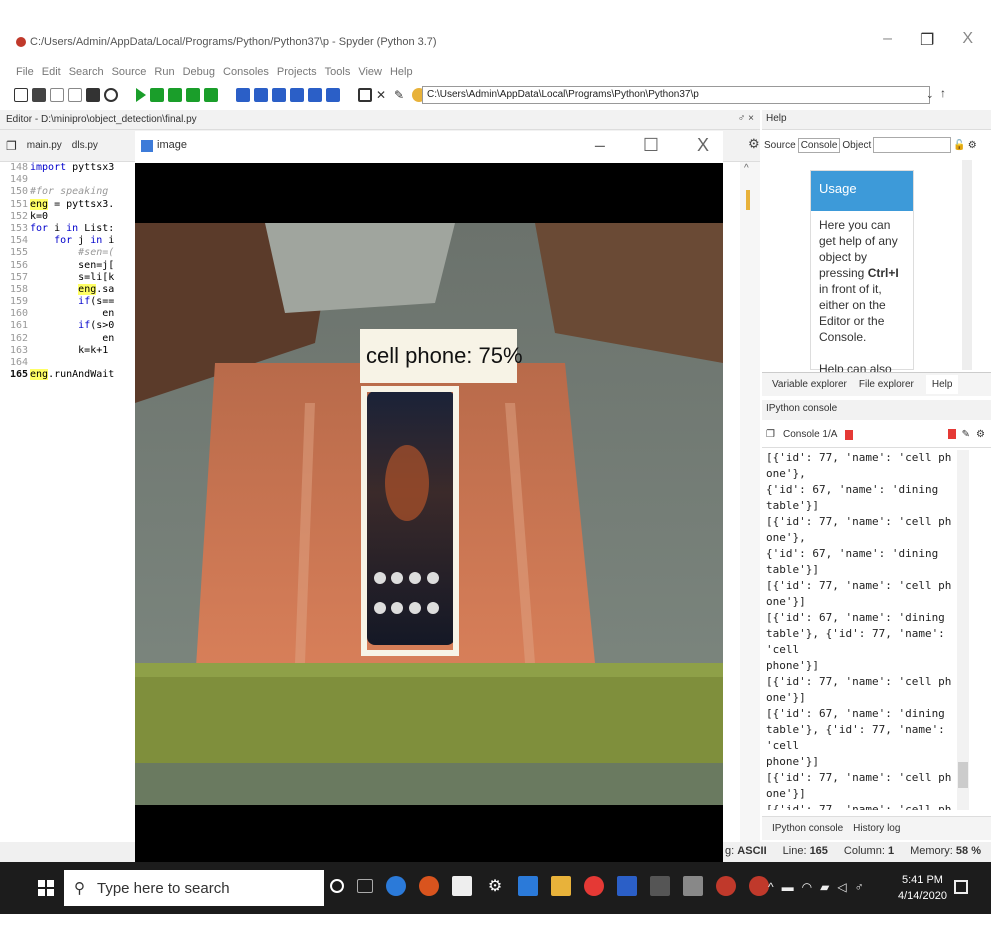 This screenshot has height=936, width=991. What do you see at coordinates (819, 145) in the screenshot?
I see `source-select: Console` at bounding box center [819, 145].